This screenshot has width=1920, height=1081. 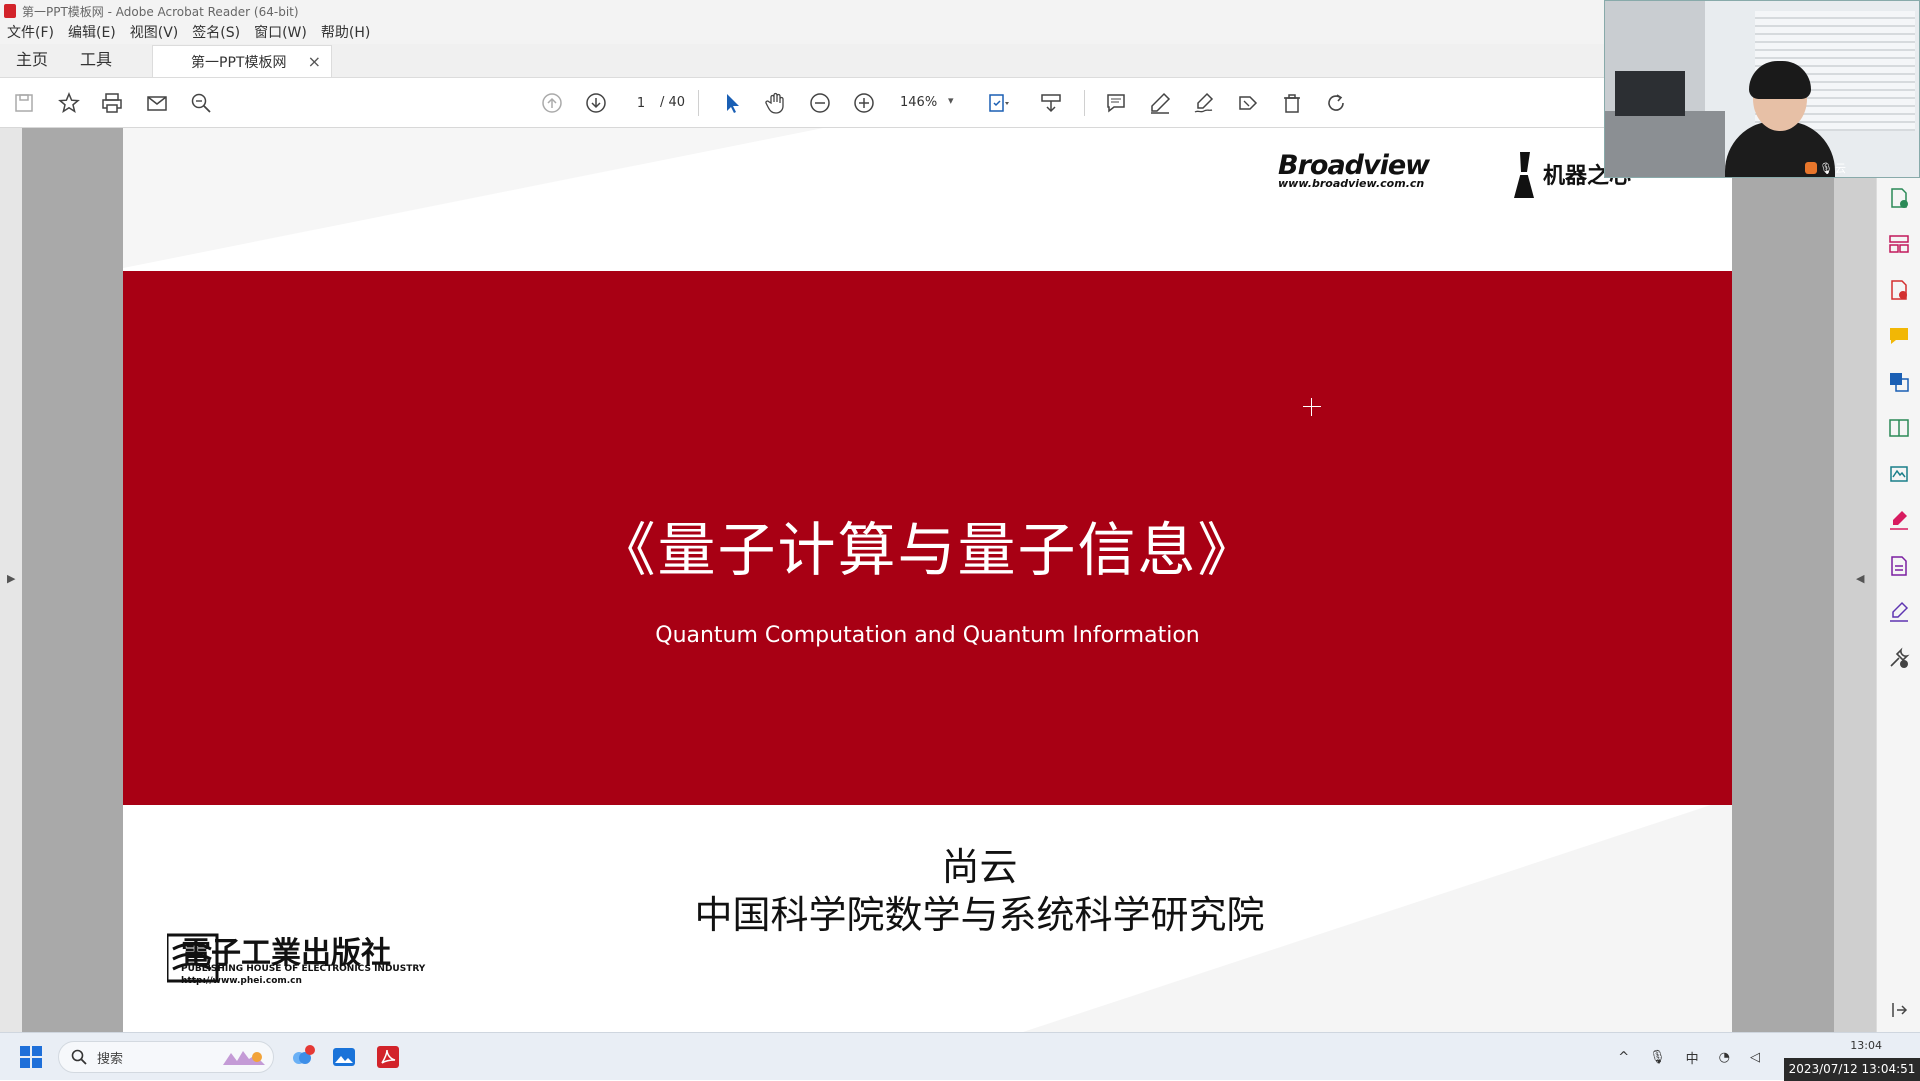 What do you see at coordinates (951, 100) in the screenshot?
I see `chevron-down-icon: ▾` at bounding box center [951, 100].